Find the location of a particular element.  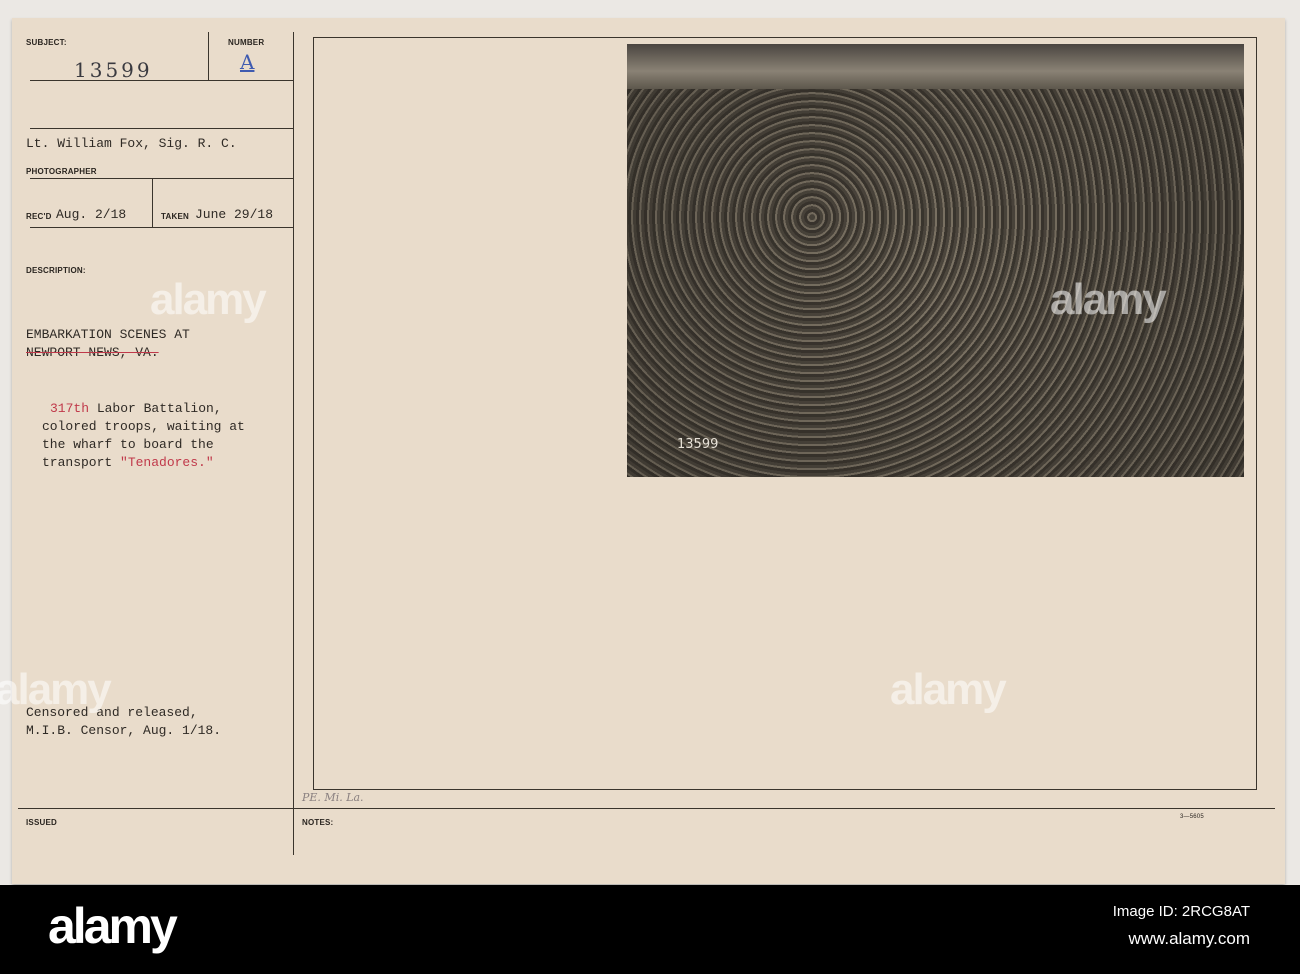

battalion-number: 317th is located at coordinates (70, 408).